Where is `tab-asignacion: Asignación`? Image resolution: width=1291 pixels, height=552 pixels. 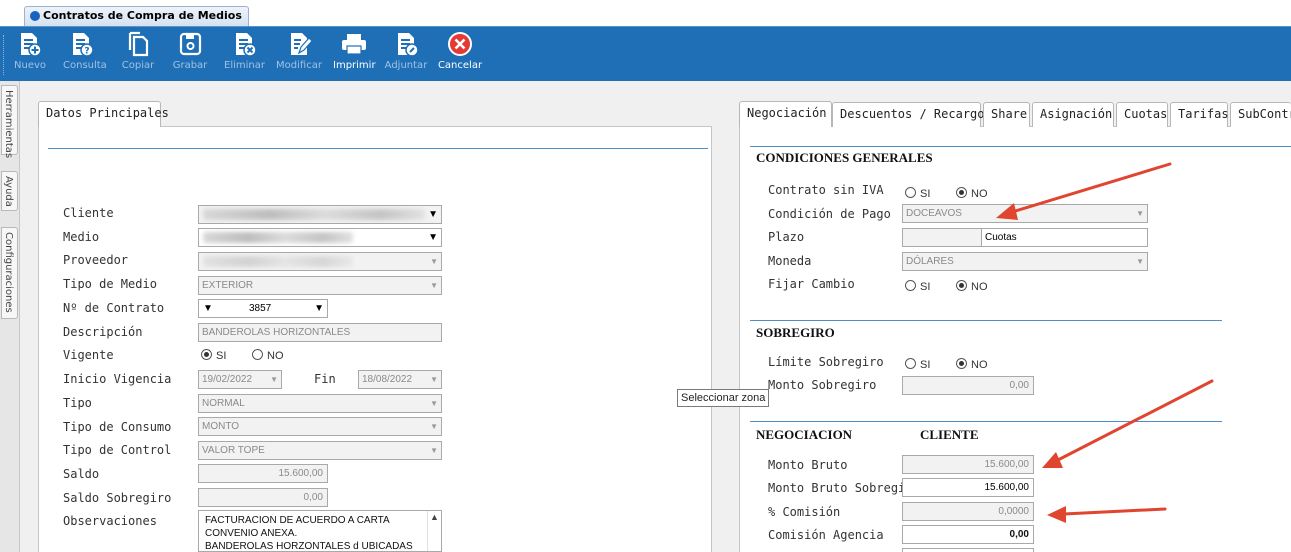
tab-asignacion: Asignación is located at coordinates (1073, 114).